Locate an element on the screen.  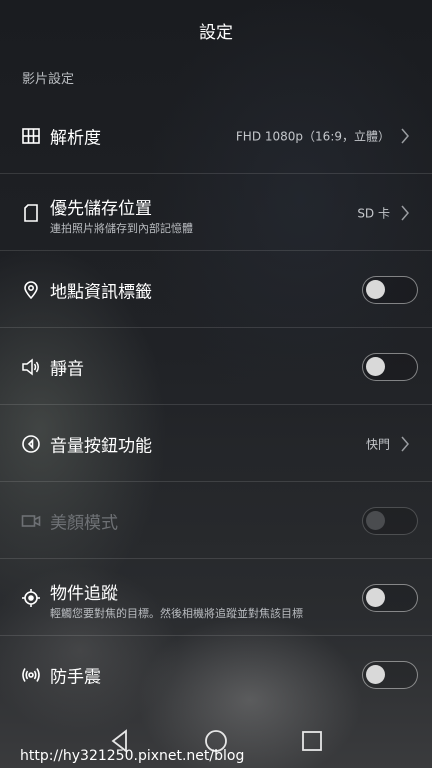
setting-value: 快門 is located at coordinates (377, 444).